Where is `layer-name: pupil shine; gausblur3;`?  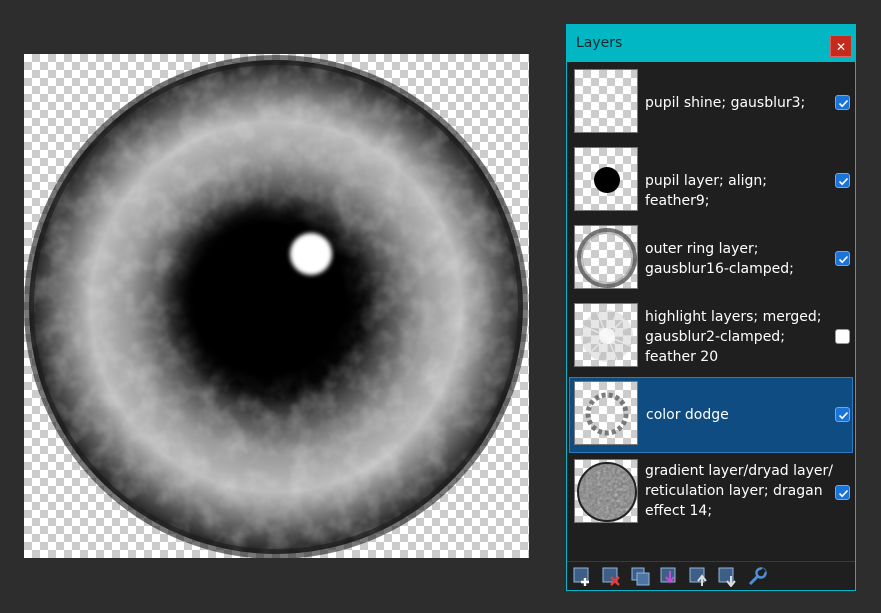
layer-name: pupil shine; gausblur3; is located at coordinates (725, 103).